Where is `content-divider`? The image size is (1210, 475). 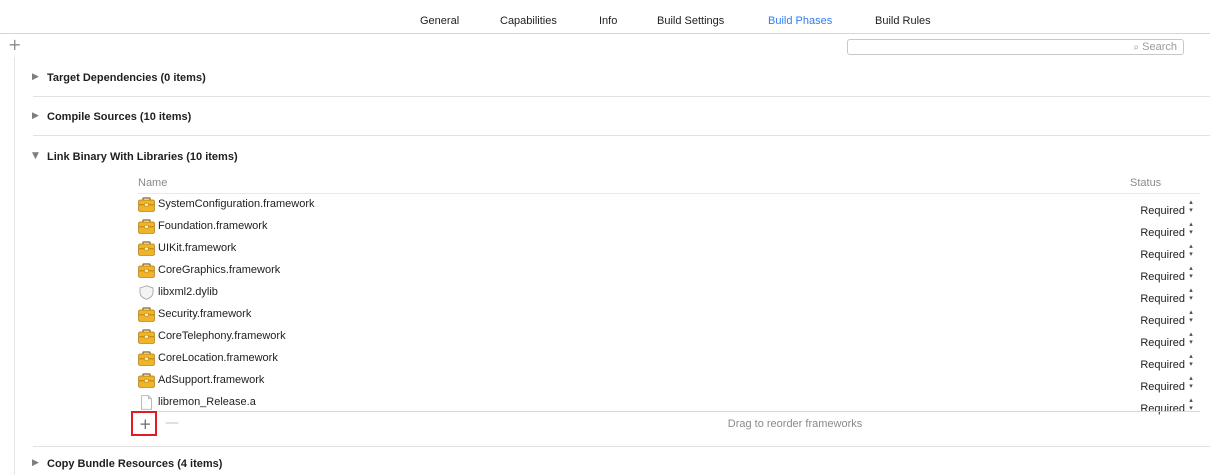 content-divider is located at coordinates (14, 266).